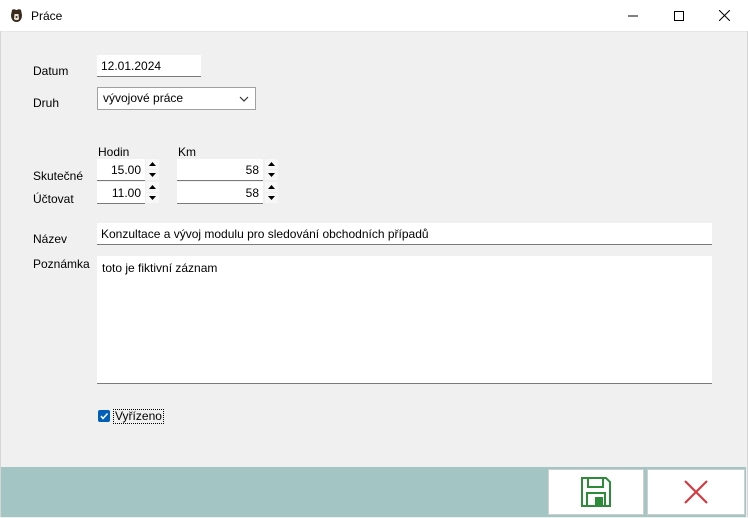  What do you see at coordinates (138, 416) in the screenshot?
I see `vyrizeno-label: Vyřízeno` at bounding box center [138, 416].